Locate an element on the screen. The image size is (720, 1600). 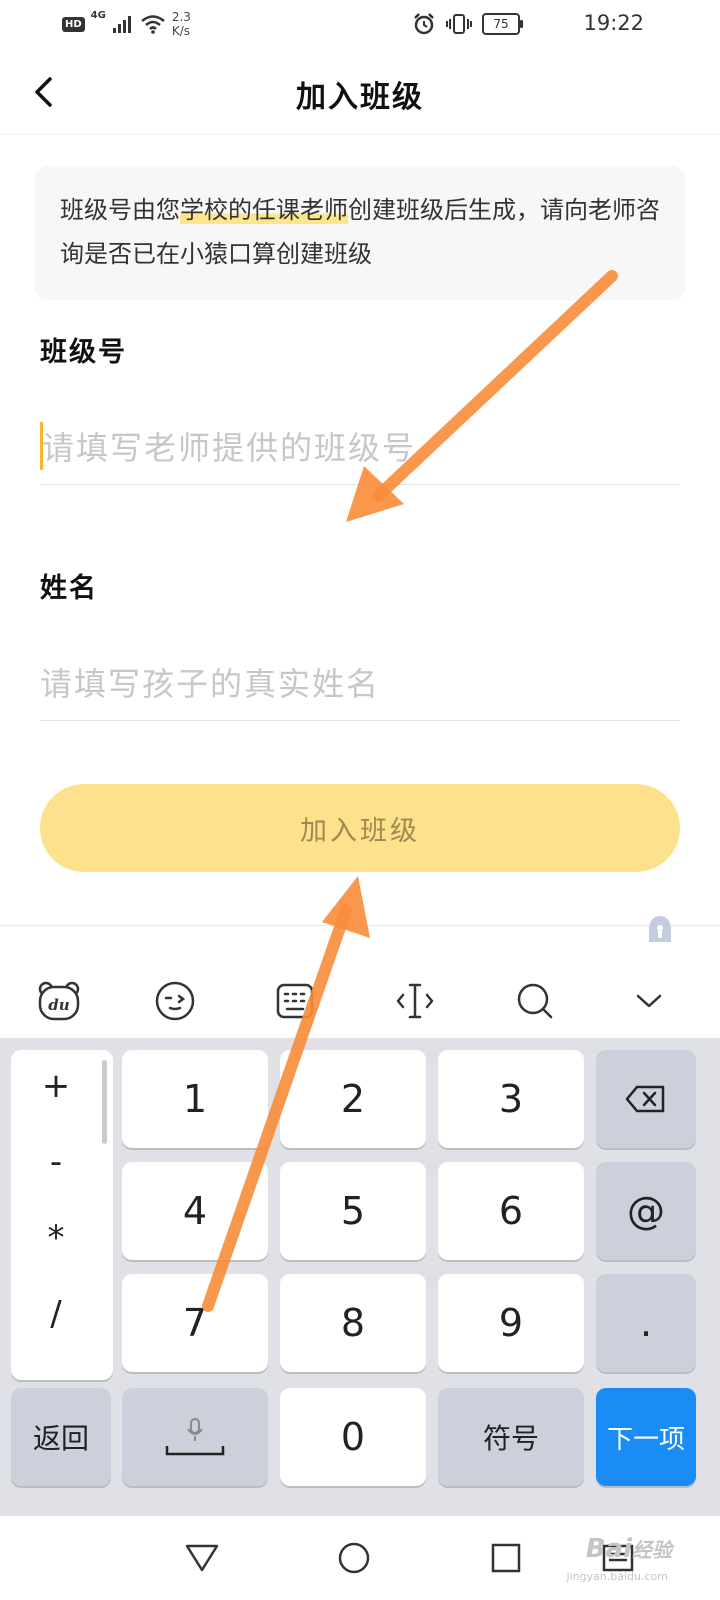
svg-text: du is located at coordinates (58, 1005).